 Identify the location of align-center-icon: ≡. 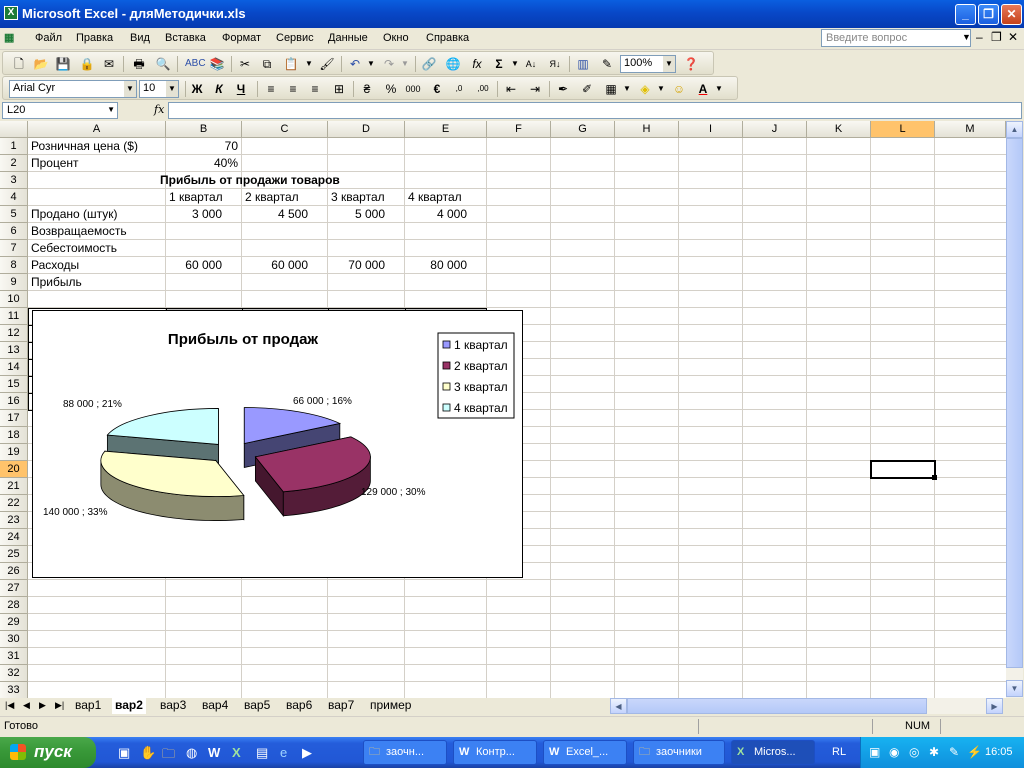
(293, 89).